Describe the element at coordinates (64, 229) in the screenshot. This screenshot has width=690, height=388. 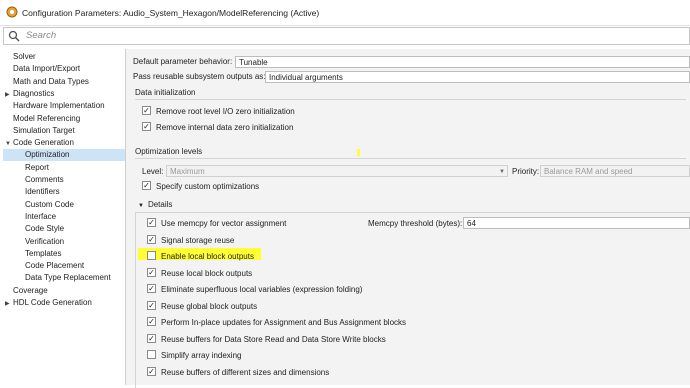
I see `sidebar-item-code-style: Code Style` at that location.